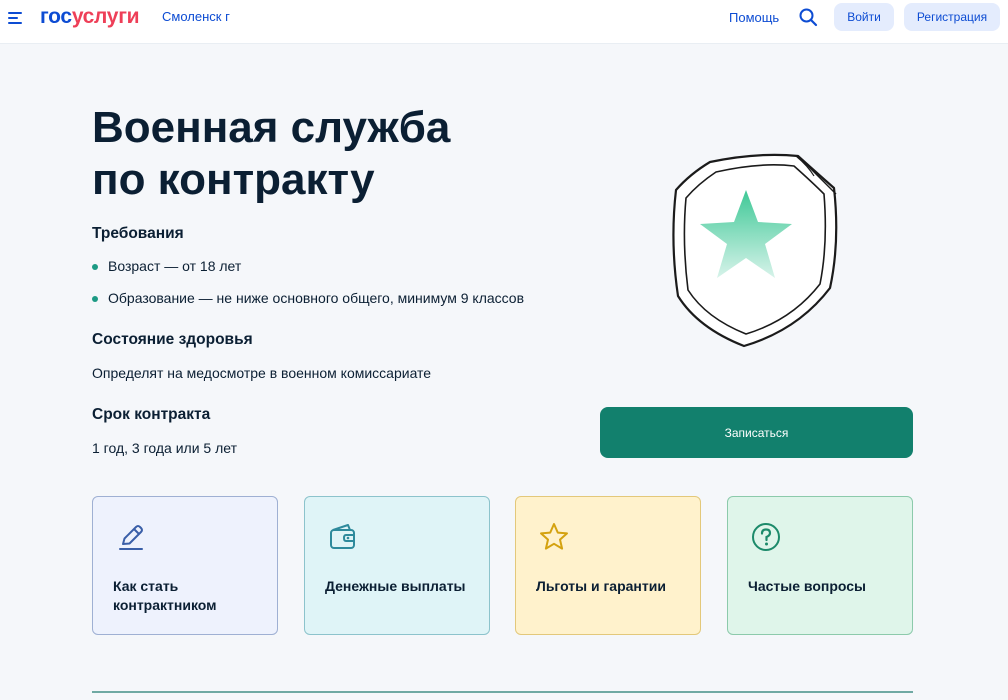  What do you see at coordinates (172, 339) in the screenshot?
I see `health-heading: Состояние здоровья` at bounding box center [172, 339].